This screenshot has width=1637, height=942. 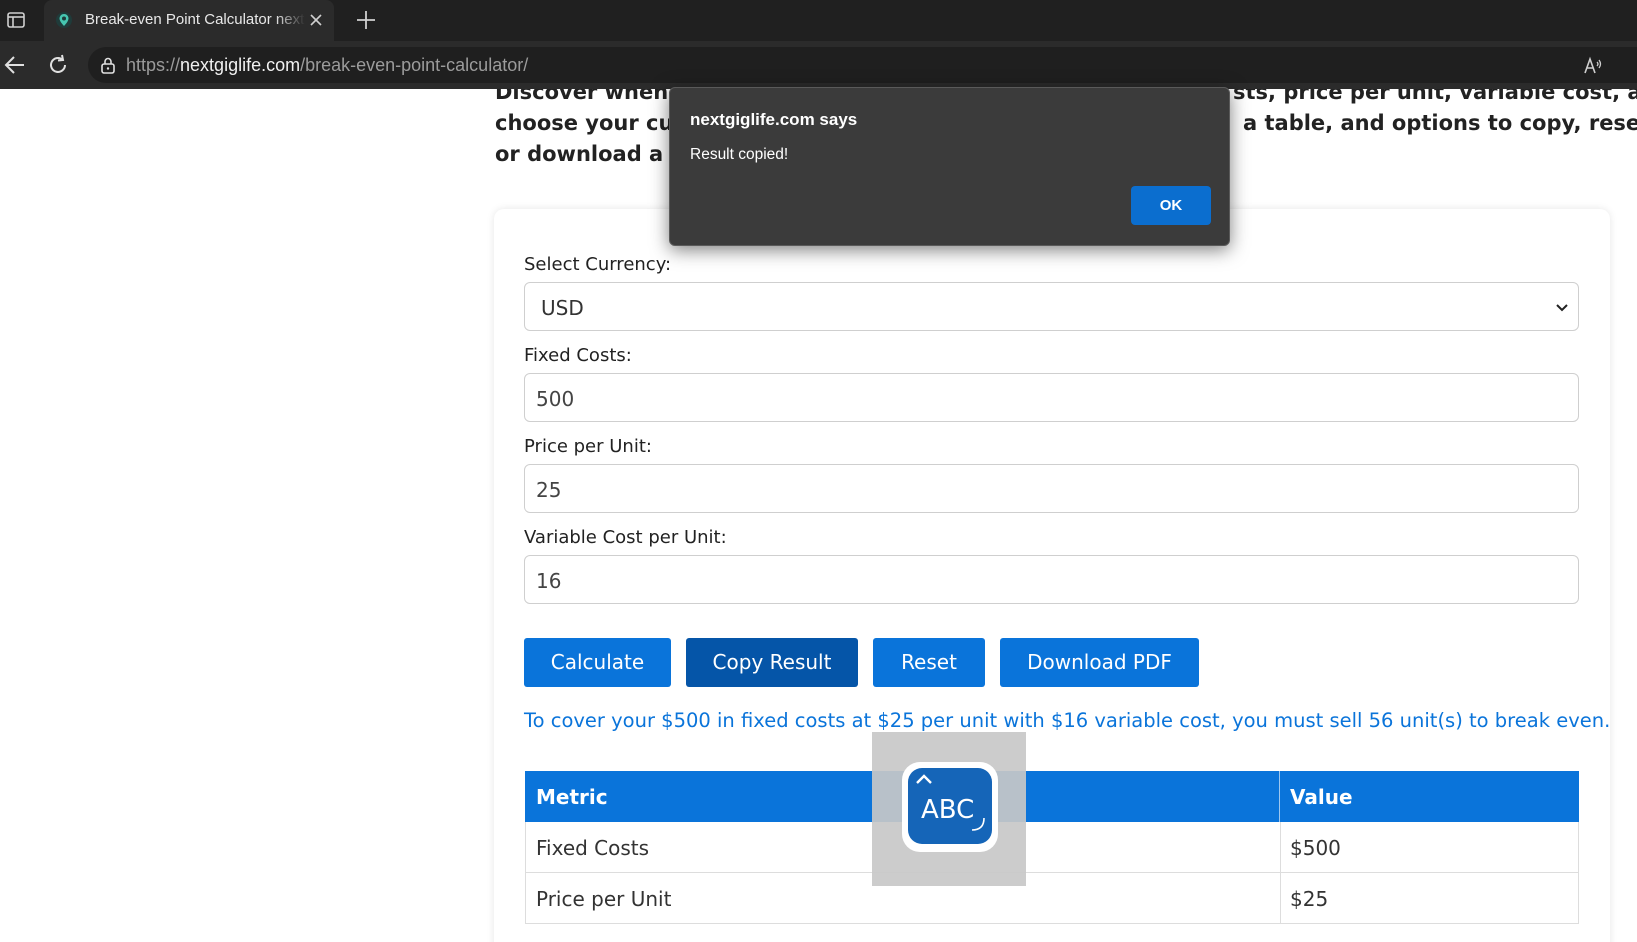 What do you see at coordinates (562, 308) in the screenshot?
I see `currency-value: USD` at bounding box center [562, 308].